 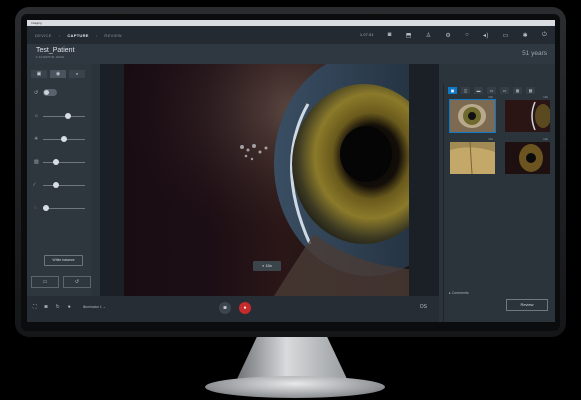 I want to click on tab-filters: ◒, so click(x=77, y=74).